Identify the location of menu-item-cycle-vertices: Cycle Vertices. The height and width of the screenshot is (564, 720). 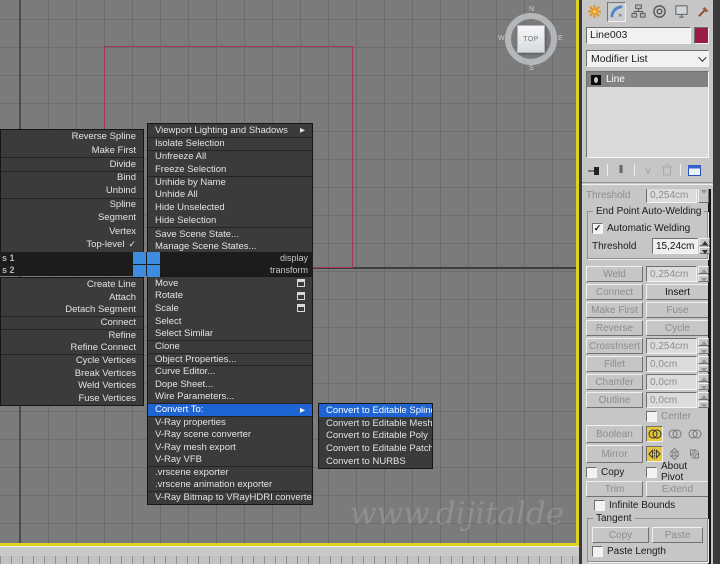
(72, 360).